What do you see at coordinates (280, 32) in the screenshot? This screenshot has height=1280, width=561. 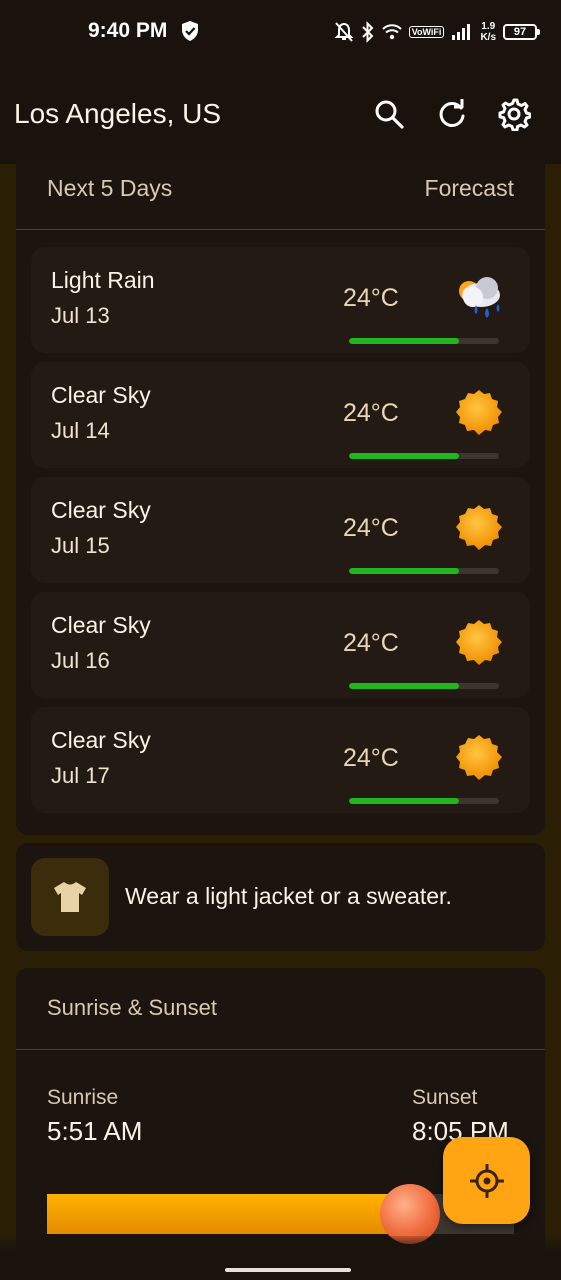 I see `status-bar: 9:40 PM VoWiFi 1.9 K/s 97` at bounding box center [280, 32].